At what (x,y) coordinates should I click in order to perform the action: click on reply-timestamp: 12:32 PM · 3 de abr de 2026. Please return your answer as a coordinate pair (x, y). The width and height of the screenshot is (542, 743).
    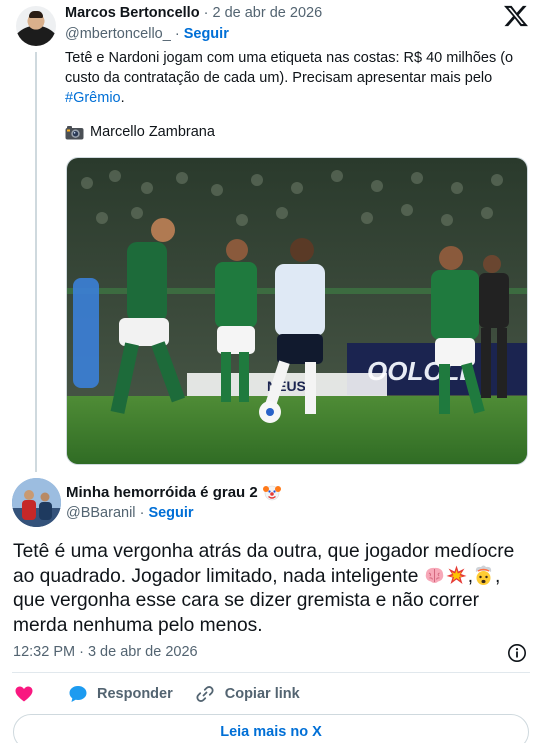
    Looking at the image, I should click on (105, 652).